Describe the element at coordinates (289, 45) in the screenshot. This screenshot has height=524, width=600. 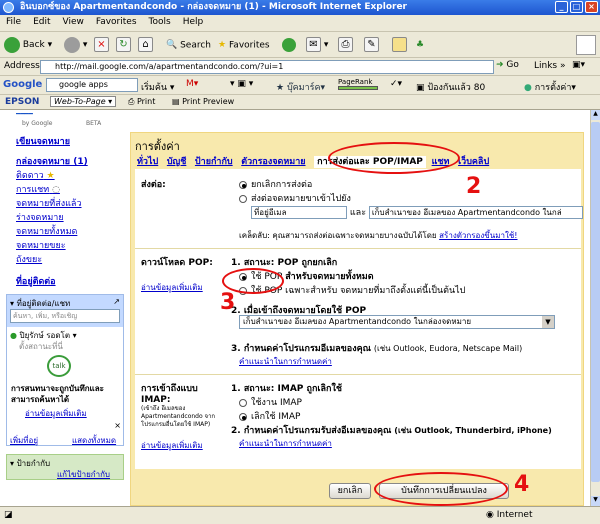
I see `history-button` at that location.